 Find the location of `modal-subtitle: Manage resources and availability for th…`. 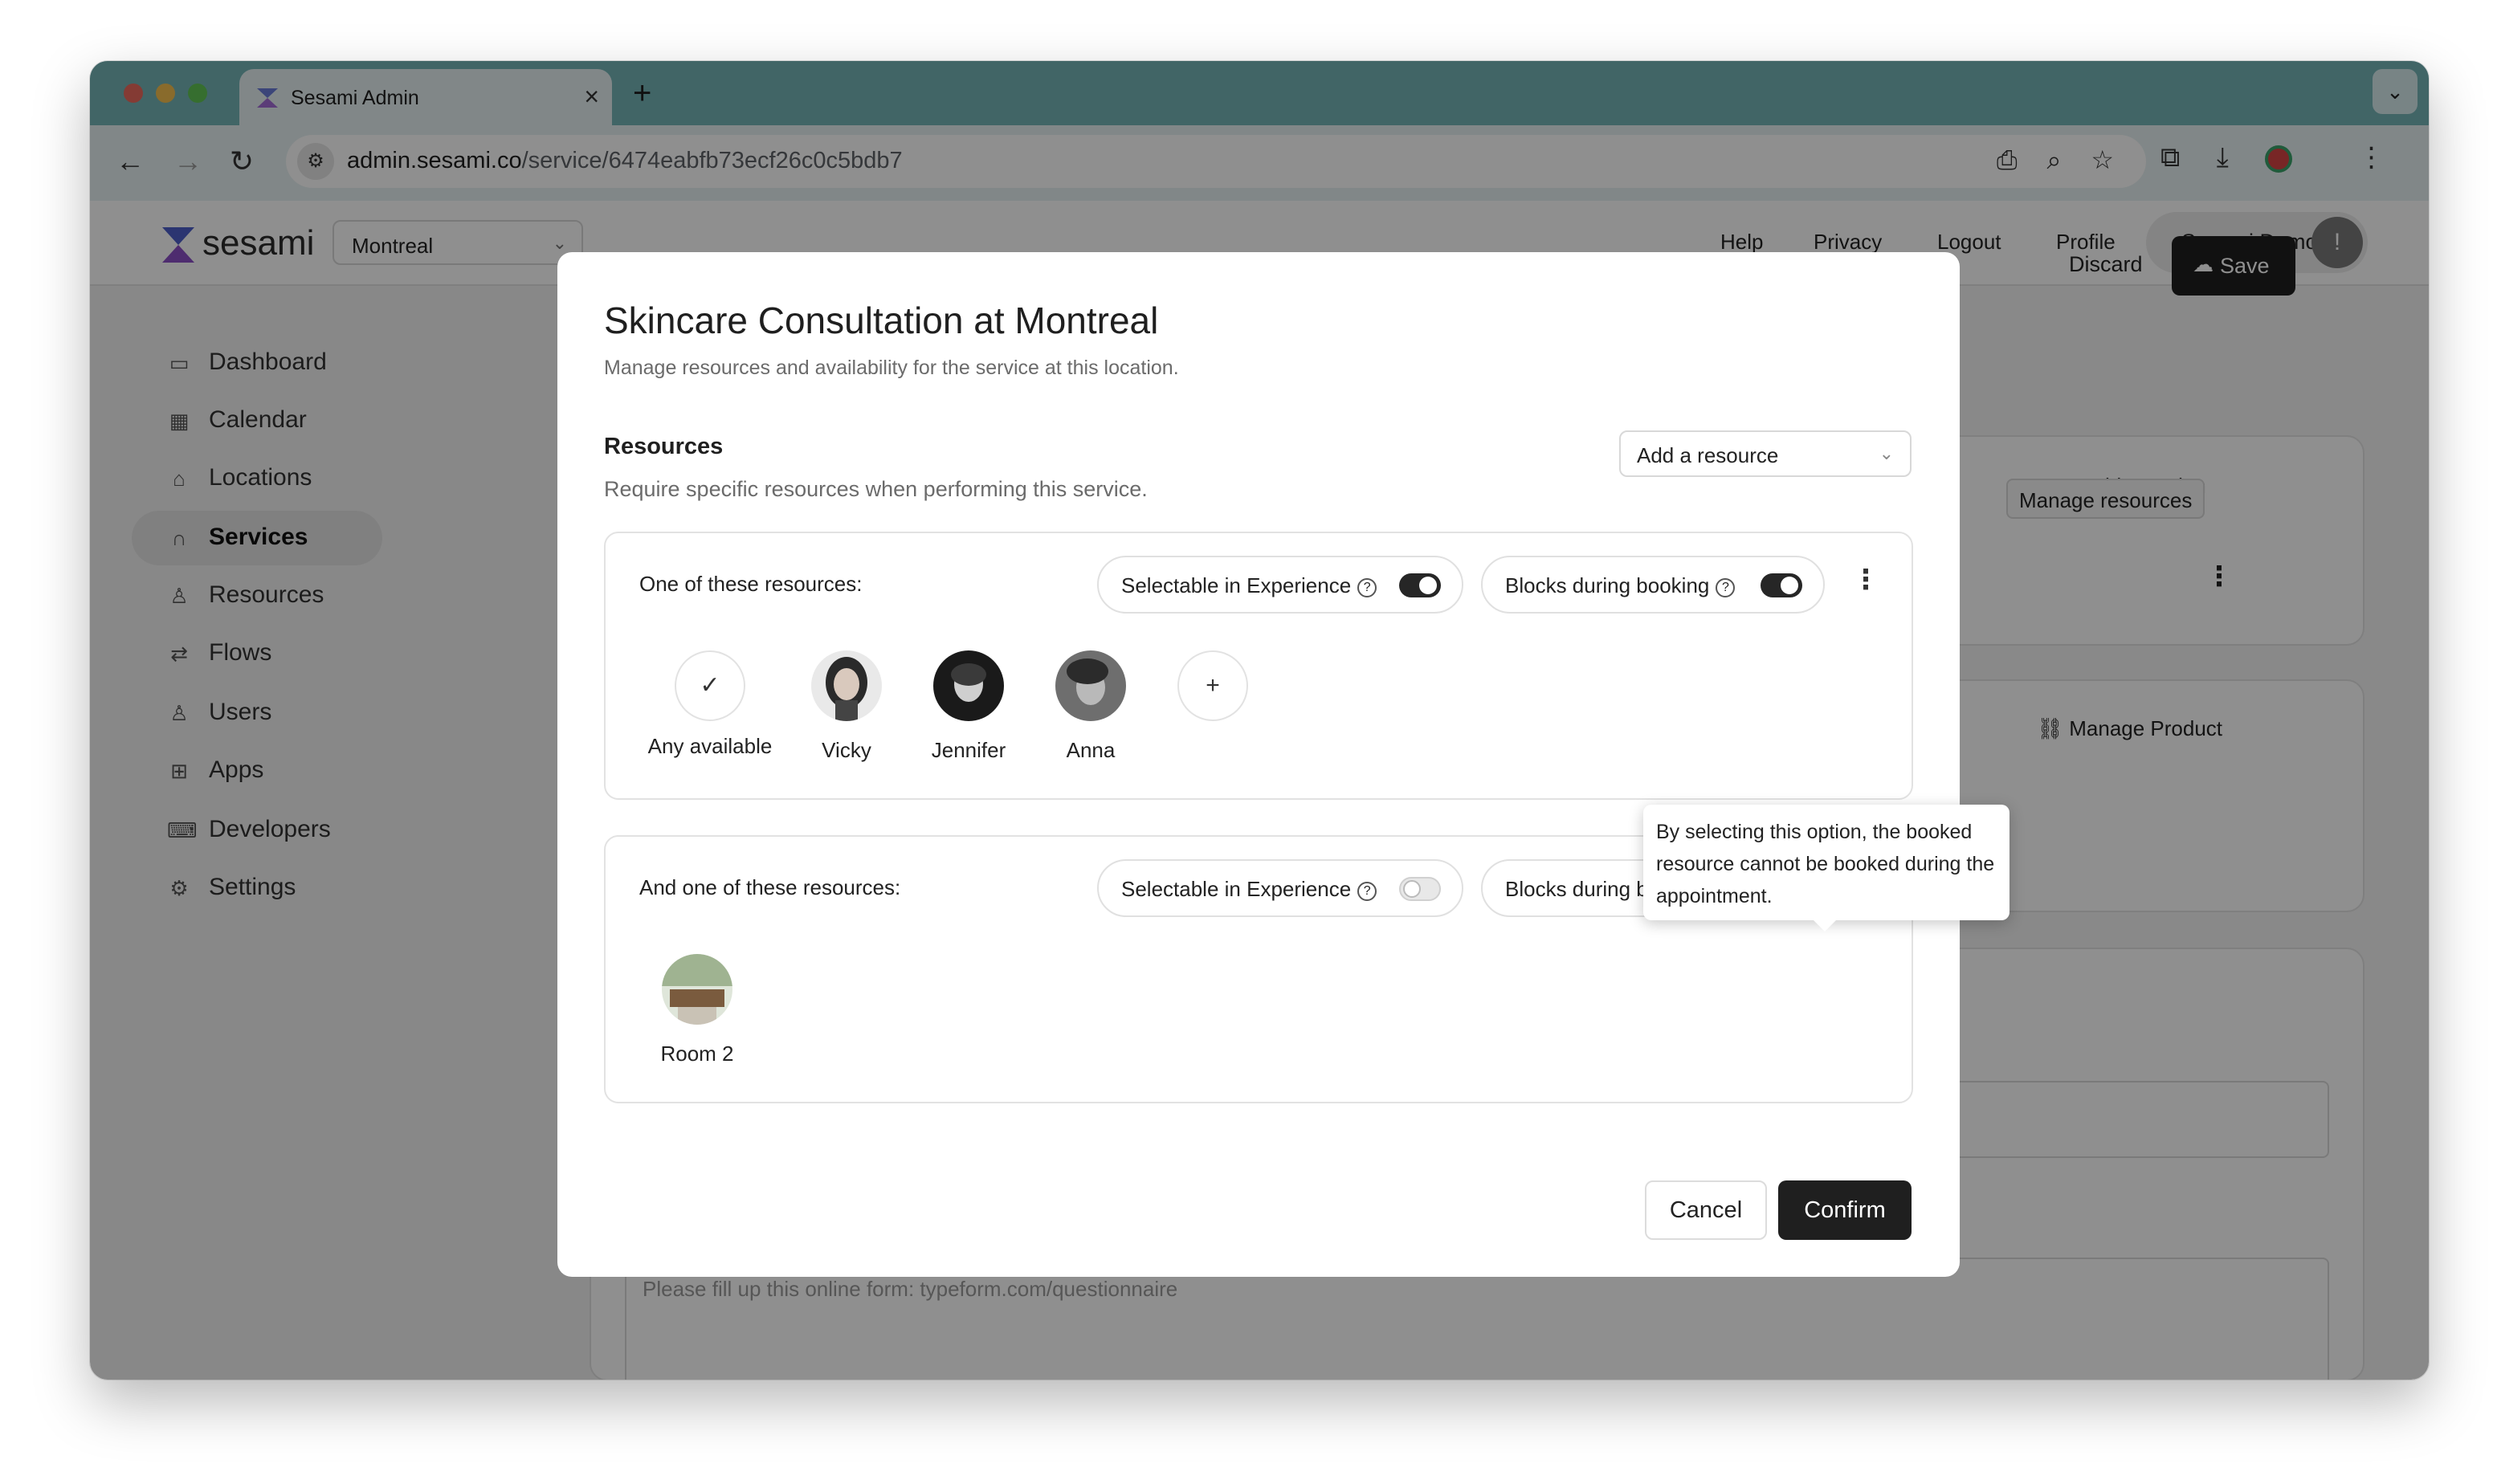

modal-subtitle: Manage resources and availability for th… is located at coordinates (892, 368).